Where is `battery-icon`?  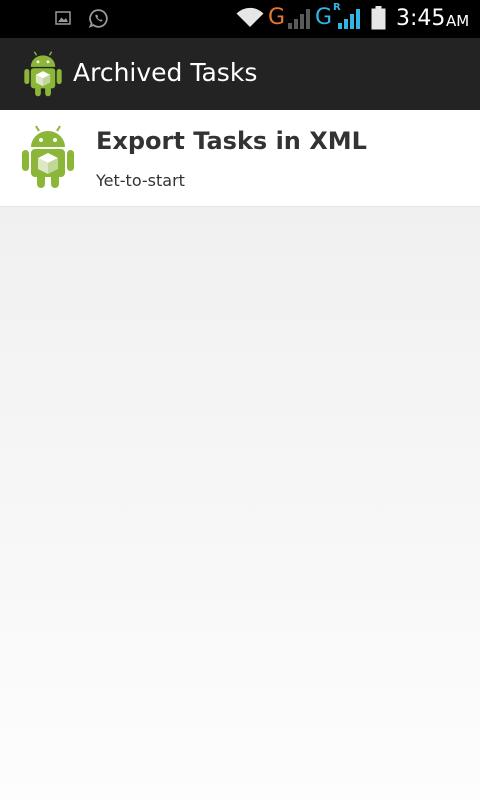 battery-icon is located at coordinates (378, 18).